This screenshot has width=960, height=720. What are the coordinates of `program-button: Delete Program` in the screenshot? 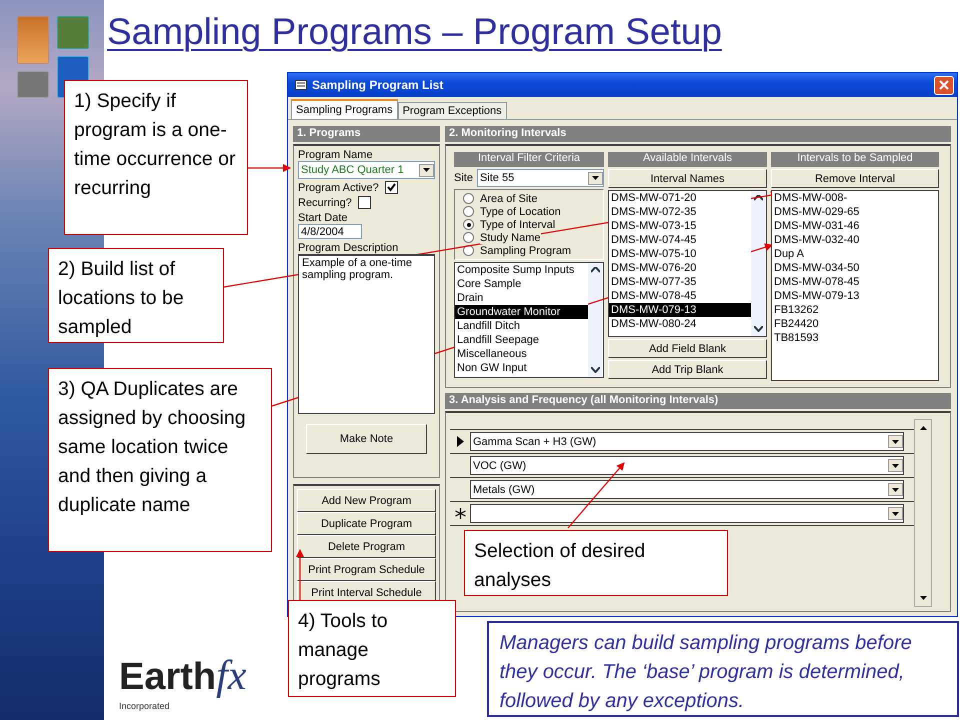 It's located at (366, 546).